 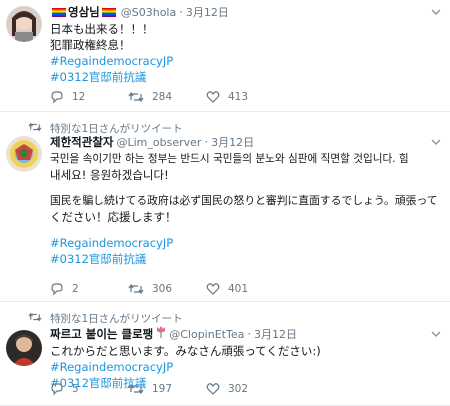 What do you see at coordinates (238, 389) in the screenshot?
I see `like-count: 302` at bounding box center [238, 389].